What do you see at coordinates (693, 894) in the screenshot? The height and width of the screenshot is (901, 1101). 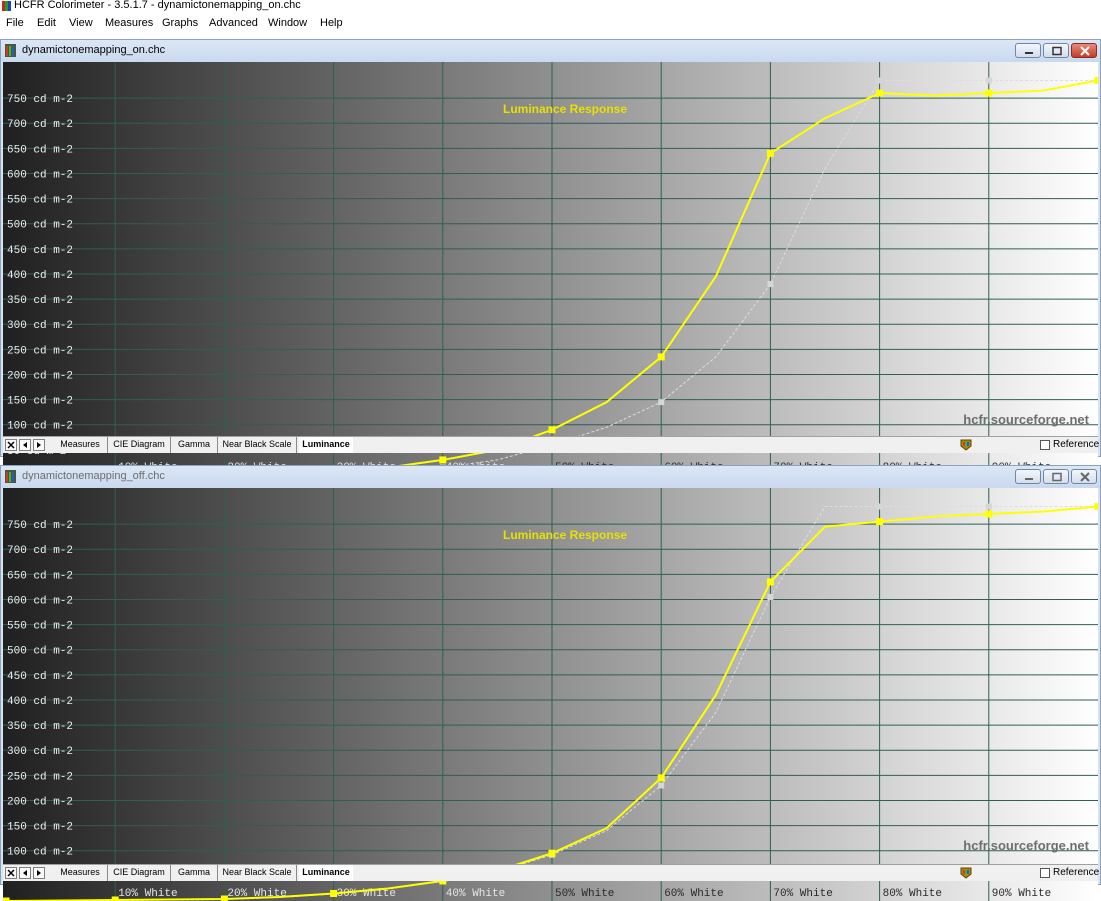 I see `x-tick-label: 60% White` at bounding box center [693, 894].